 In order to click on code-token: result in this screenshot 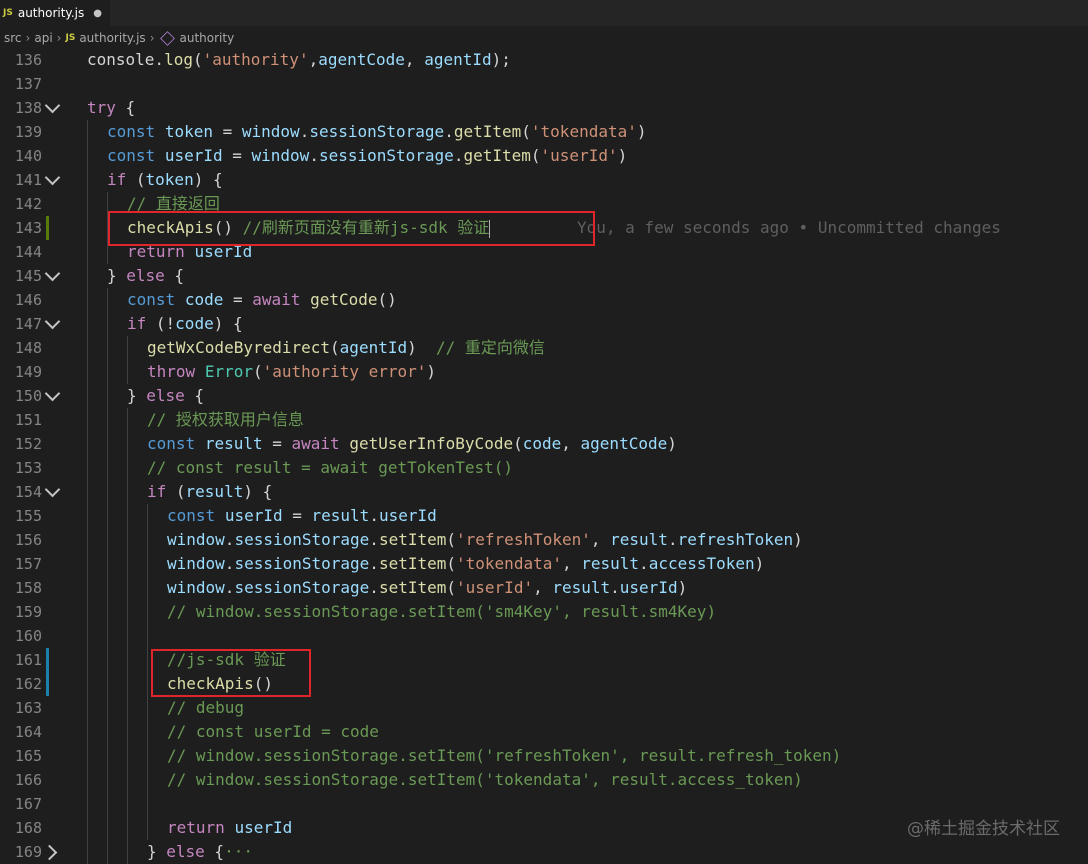, I will do `click(340, 515)`.